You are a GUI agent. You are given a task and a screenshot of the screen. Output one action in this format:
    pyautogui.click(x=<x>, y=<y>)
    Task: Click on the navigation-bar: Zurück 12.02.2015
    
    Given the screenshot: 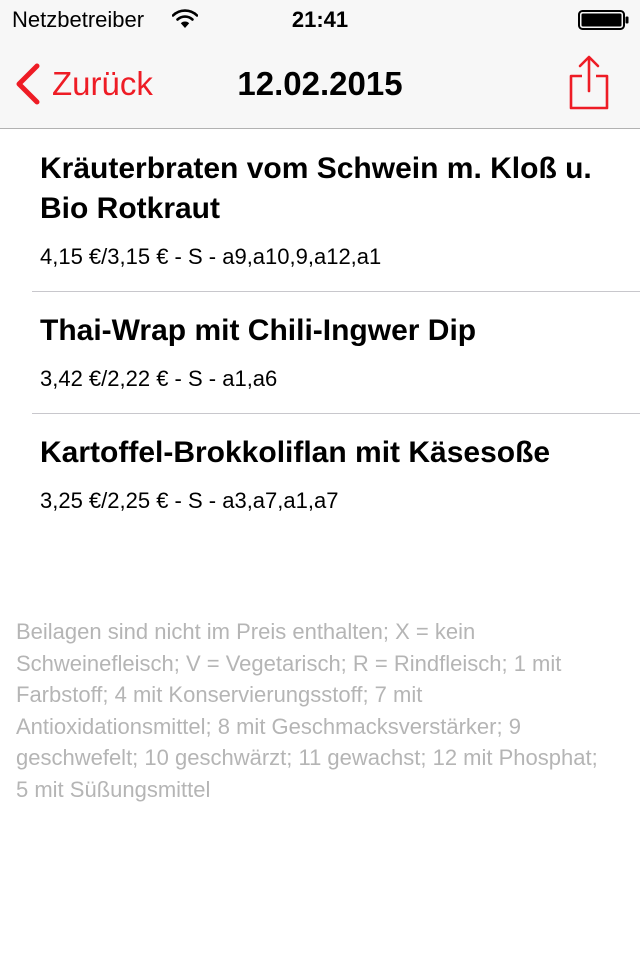 What is the action you would take?
    pyautogui.click(x=320, y=84)
    